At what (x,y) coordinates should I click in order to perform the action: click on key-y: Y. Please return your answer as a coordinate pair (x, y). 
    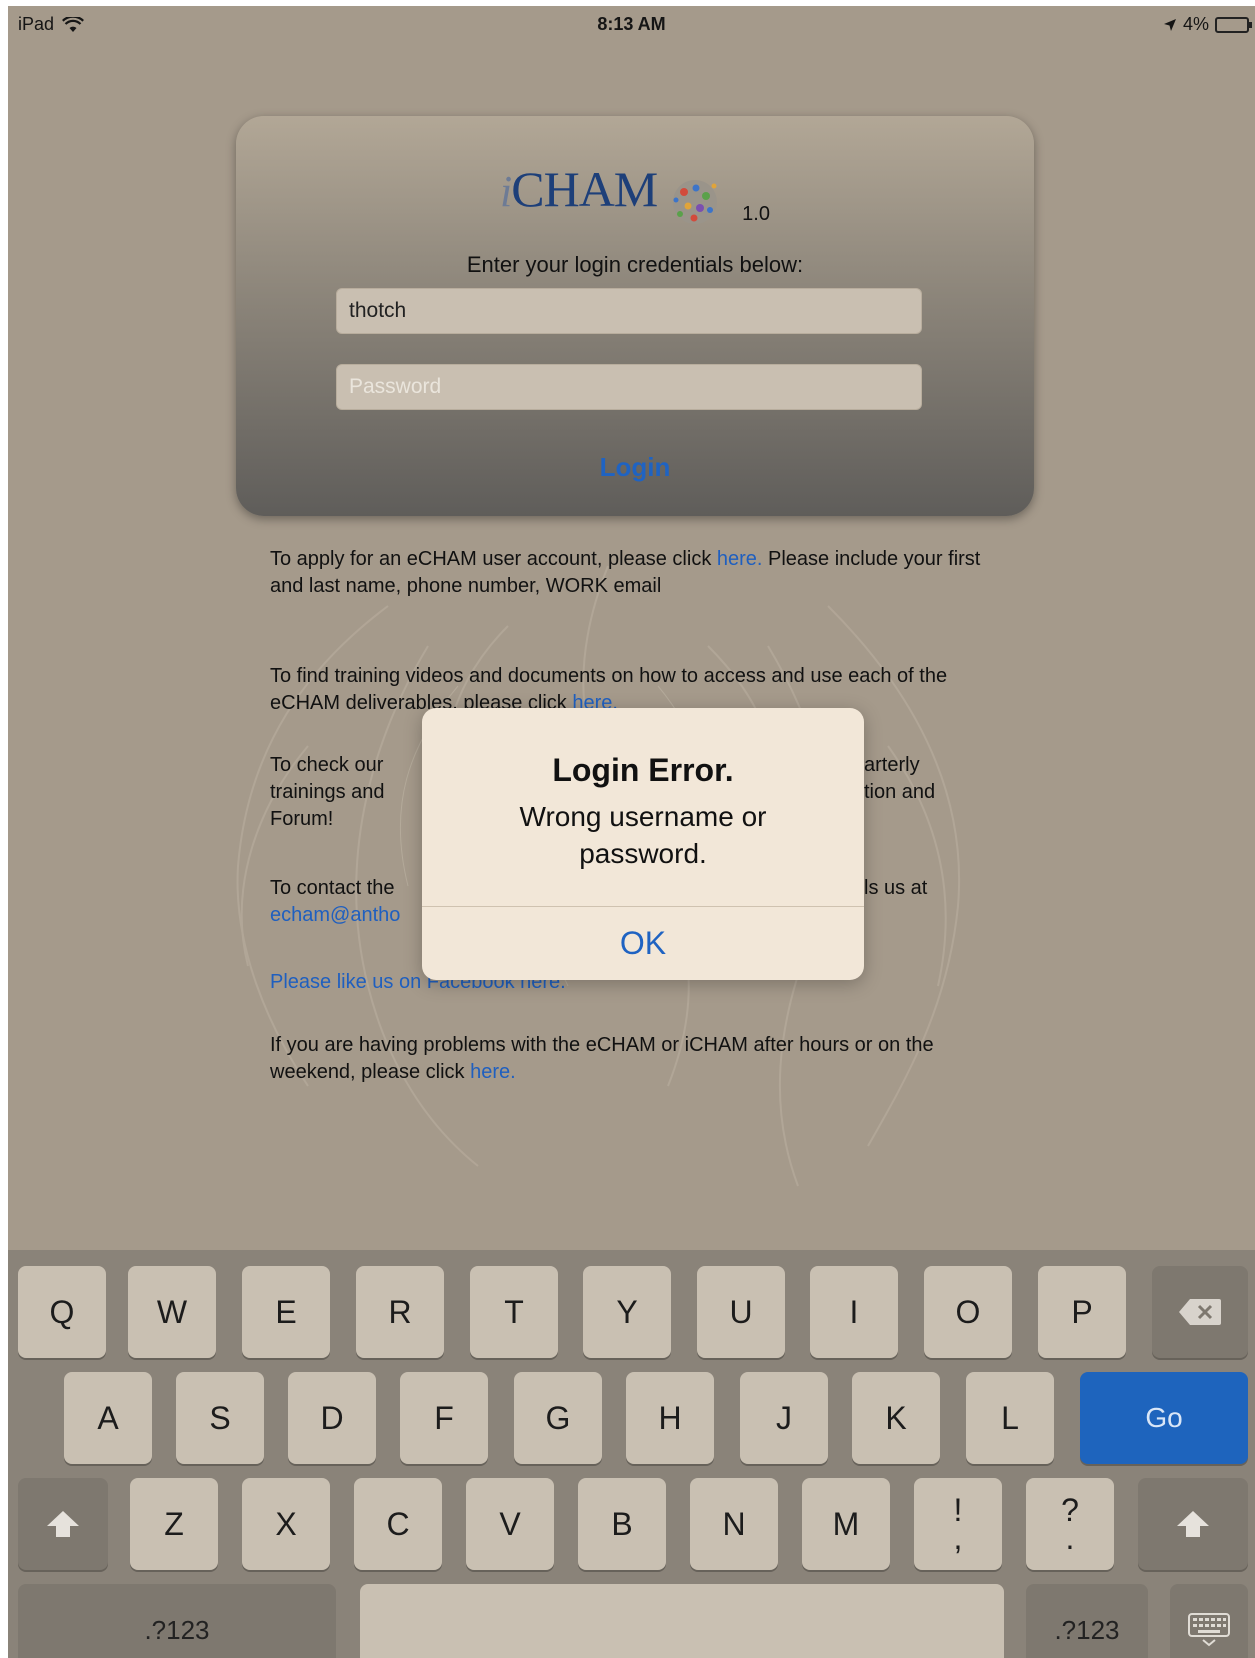
    Looking at the image, I should click on (627, 1312).